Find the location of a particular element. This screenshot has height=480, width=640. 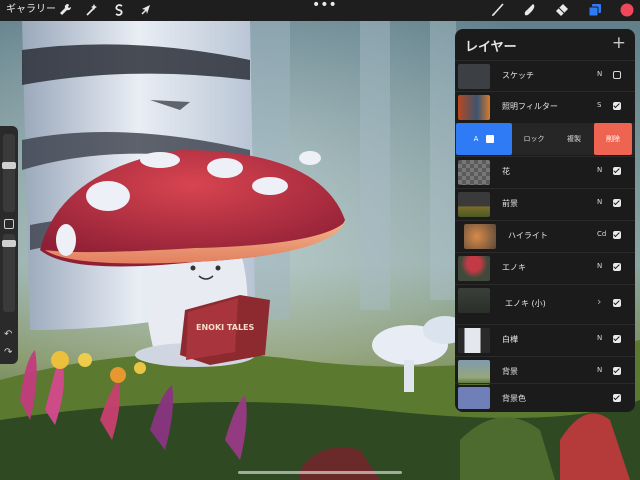

layer-row: 花 N is located at coordinates (545, 172).